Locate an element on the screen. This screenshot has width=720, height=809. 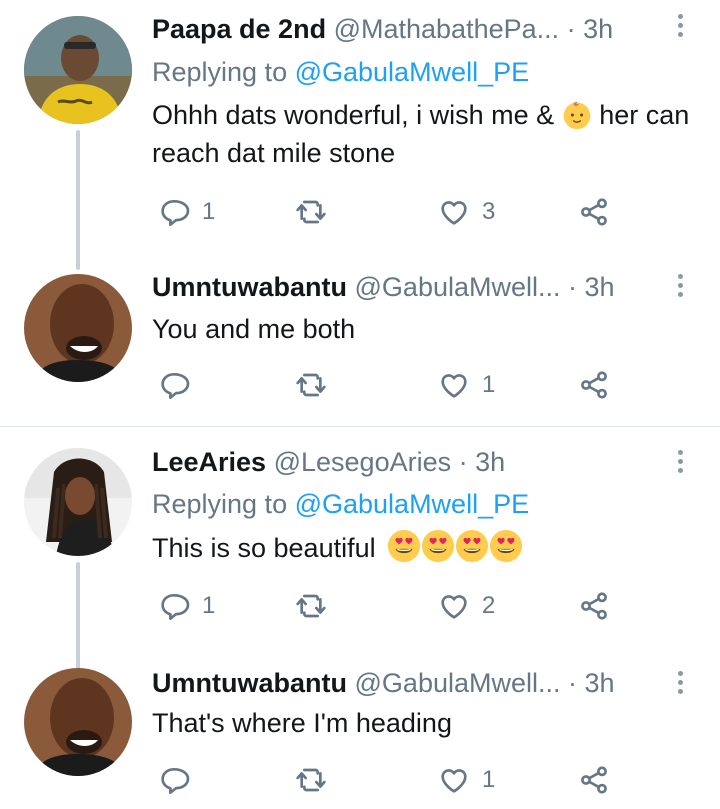
action-bar: 1 2 is located at coordinates (392, 606).